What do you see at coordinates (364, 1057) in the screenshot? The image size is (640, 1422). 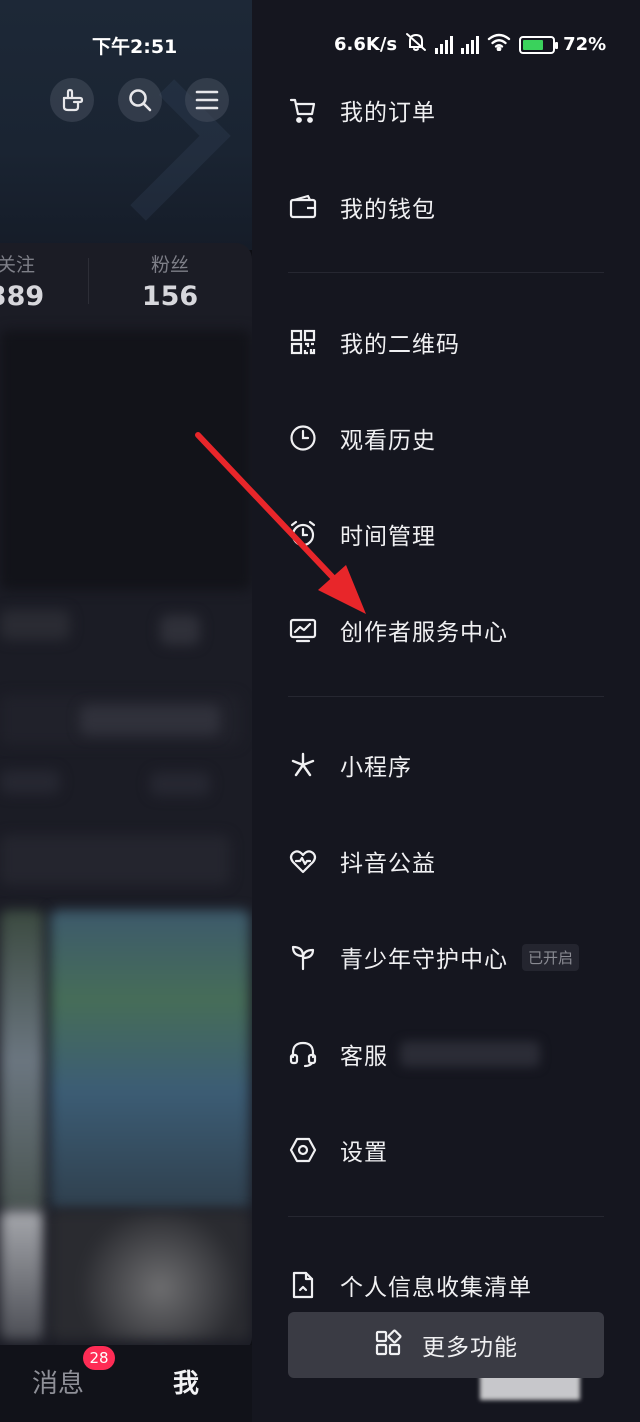 I see `menu-label: 客服` at bounding box center [364, 1057].